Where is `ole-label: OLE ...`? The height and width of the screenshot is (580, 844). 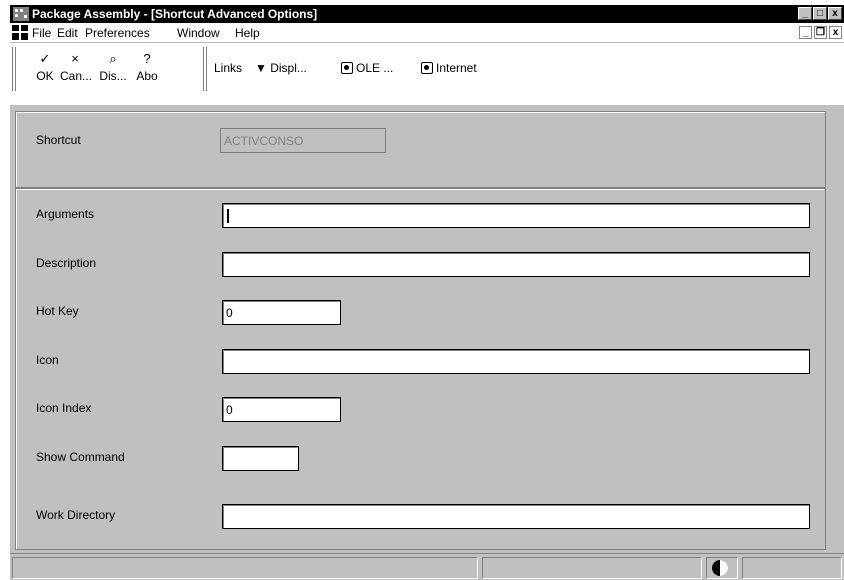 ole-label: OLE ... is located at coordinates (375, 68).